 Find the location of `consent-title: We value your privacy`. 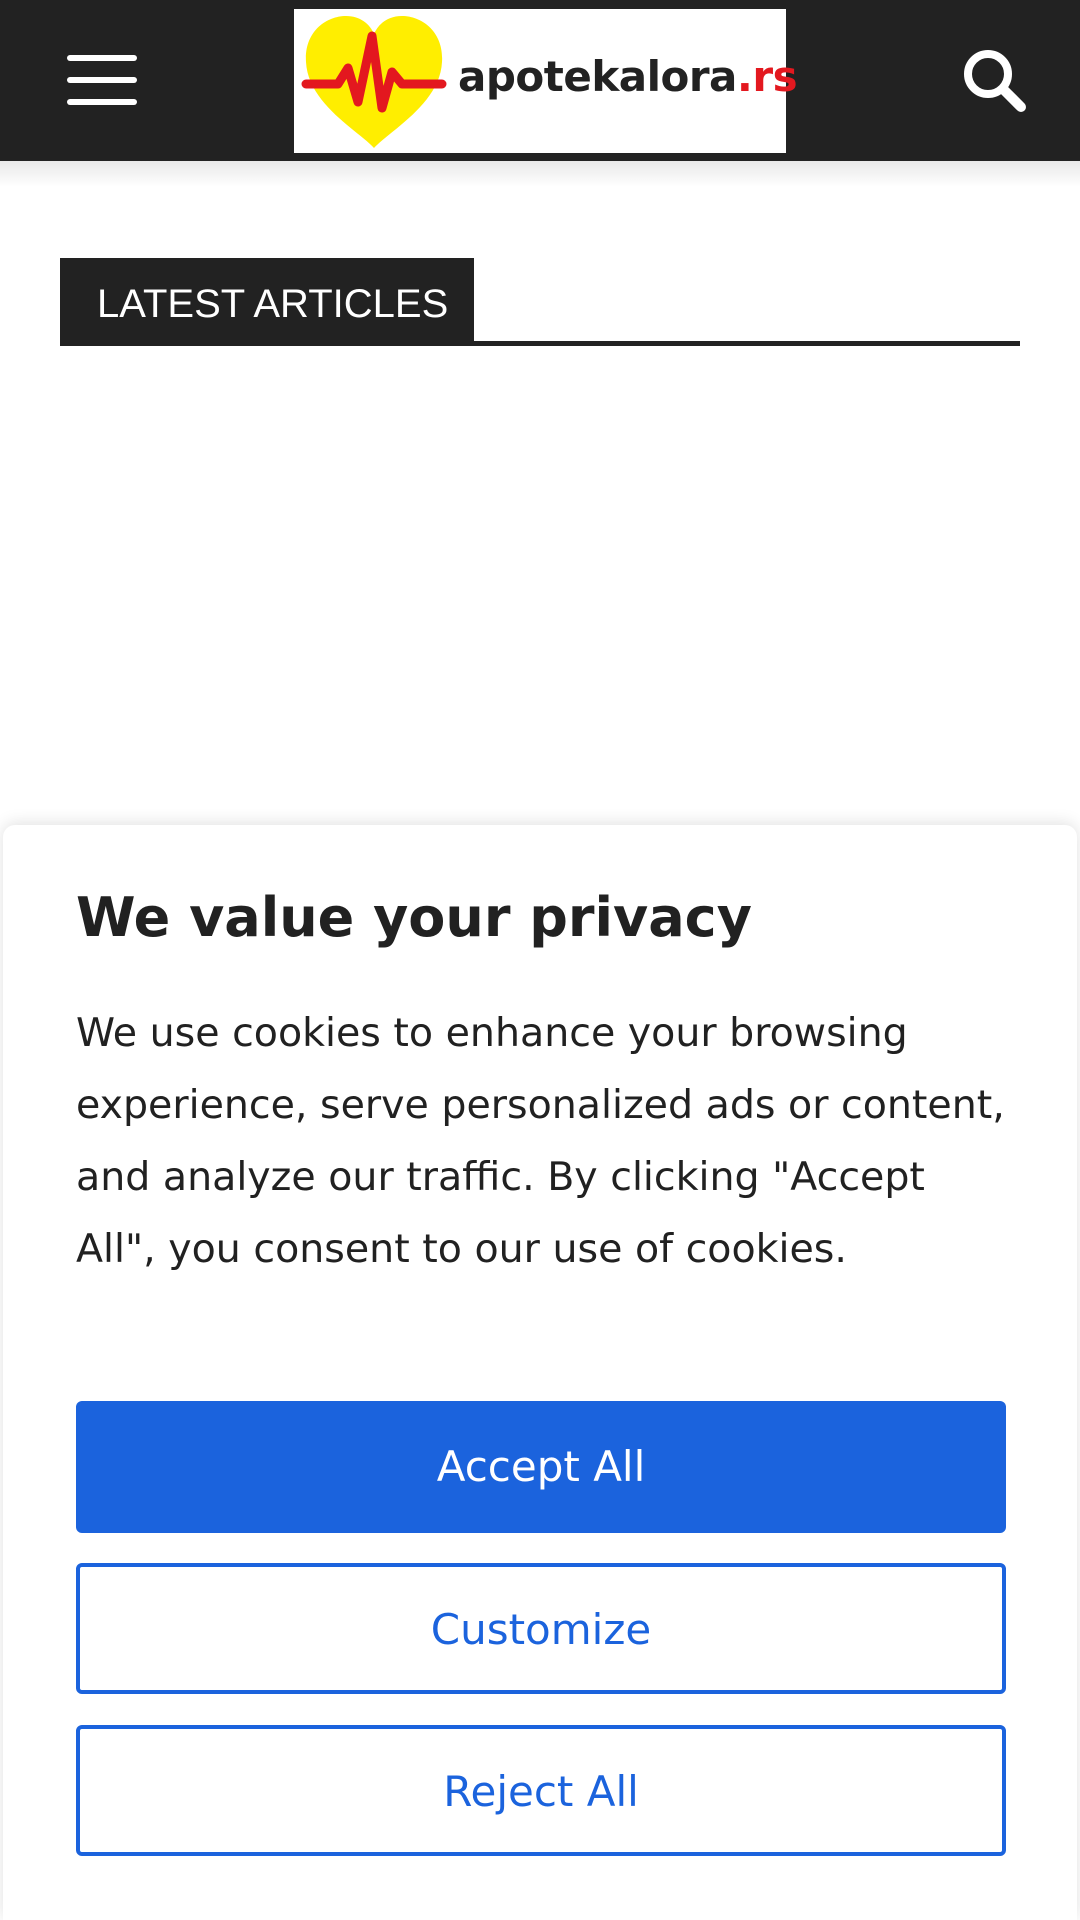

consent-title: We value your privacy is located at coordinates (414, 917).